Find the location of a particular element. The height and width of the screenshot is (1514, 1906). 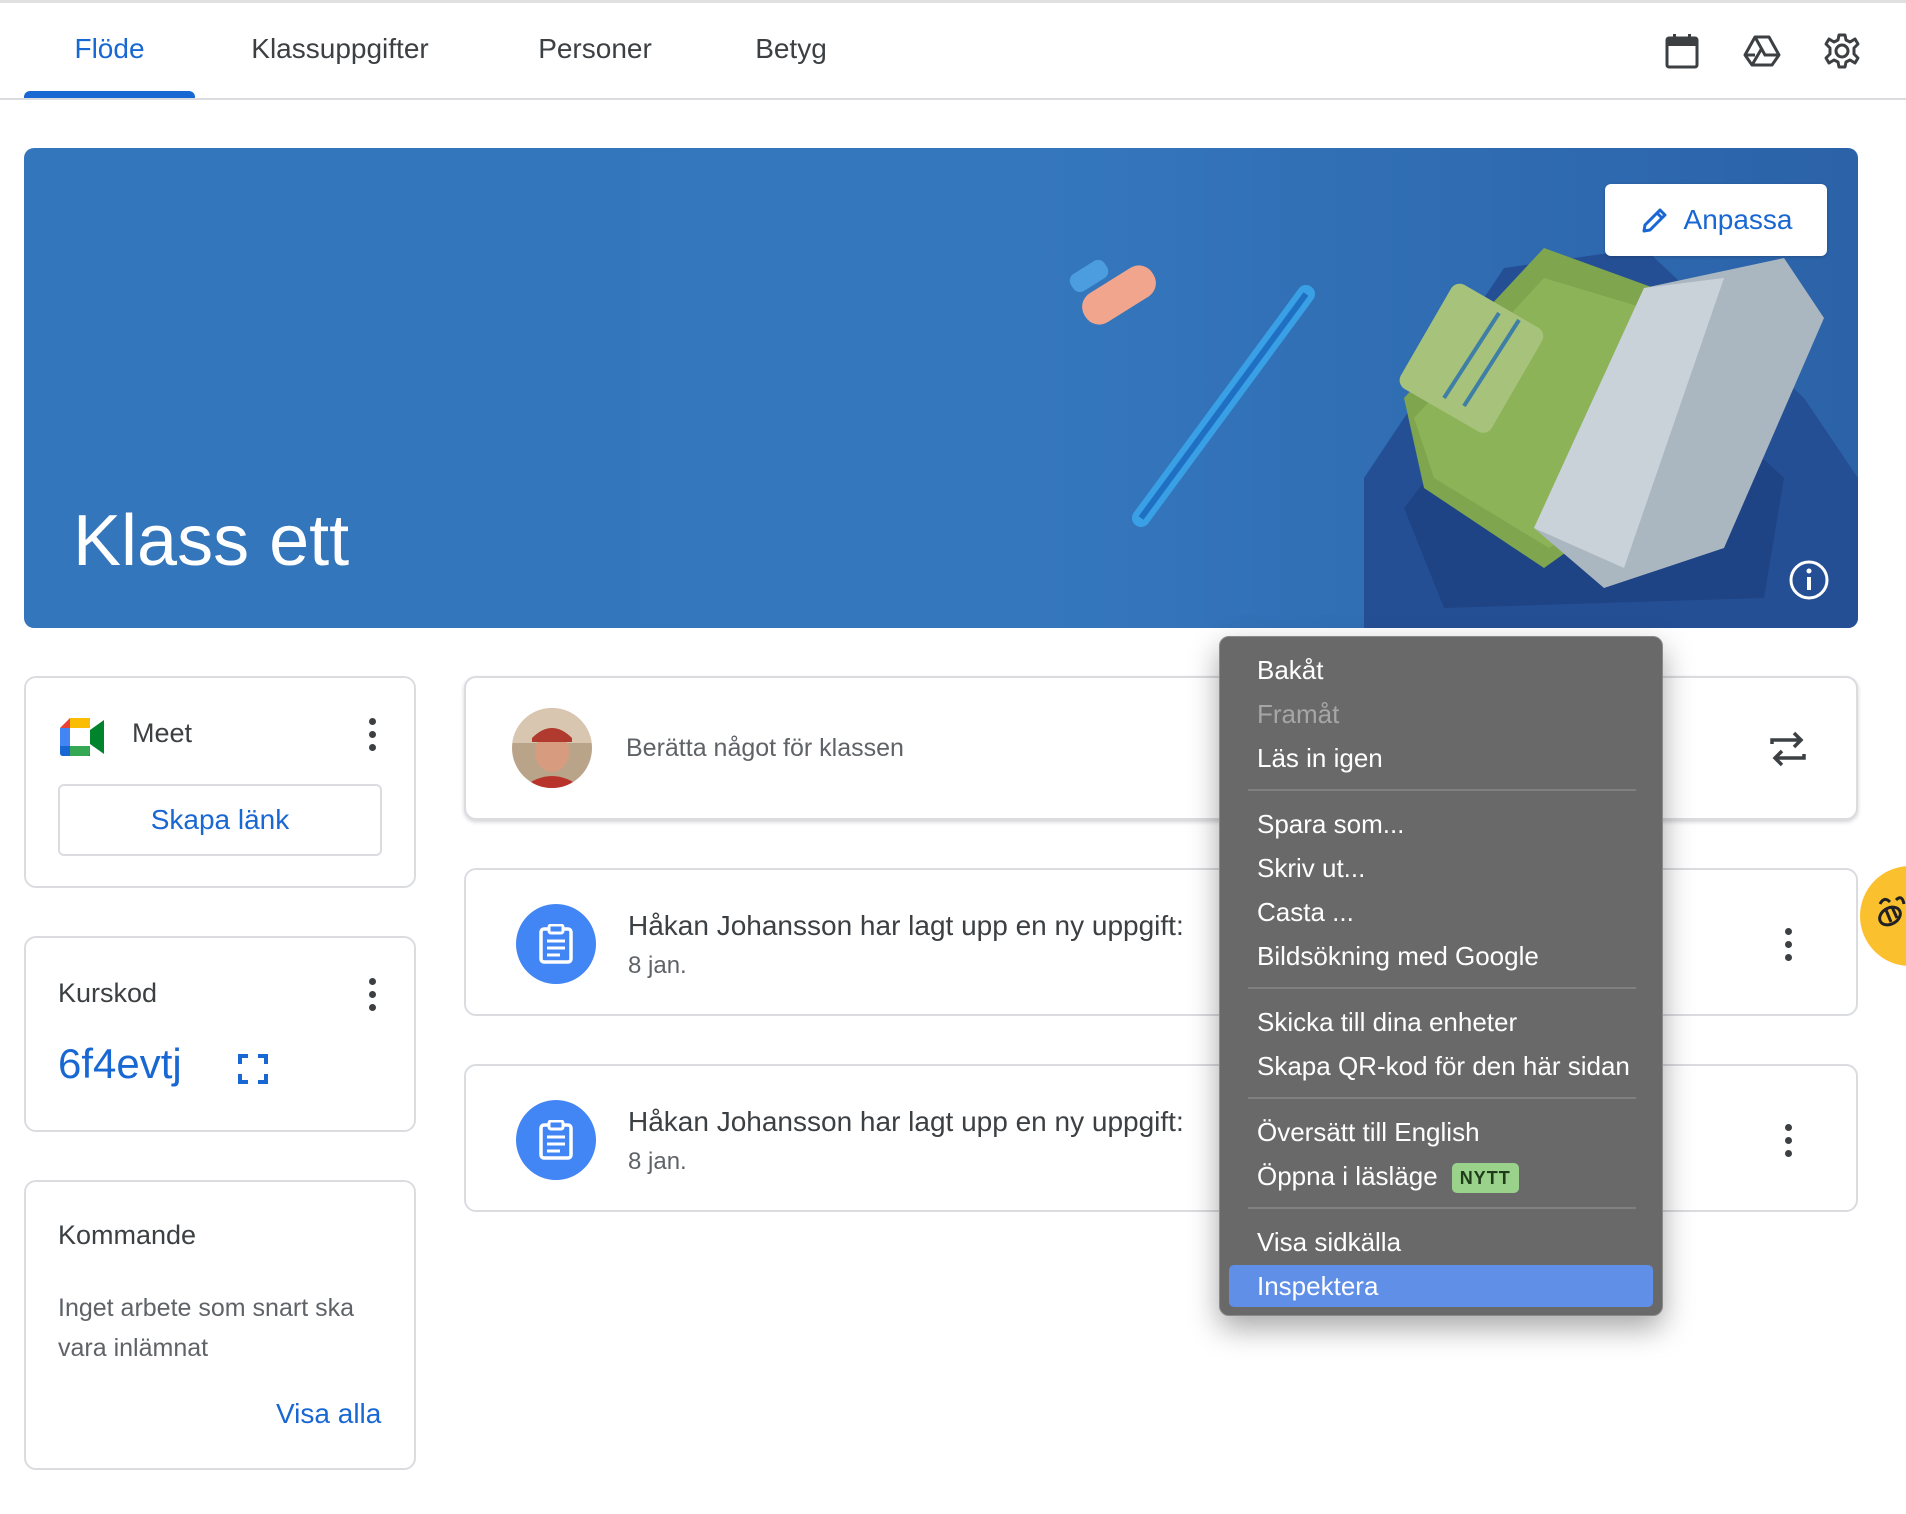

fullscreen-icon is located at coordinates (253, 1069).